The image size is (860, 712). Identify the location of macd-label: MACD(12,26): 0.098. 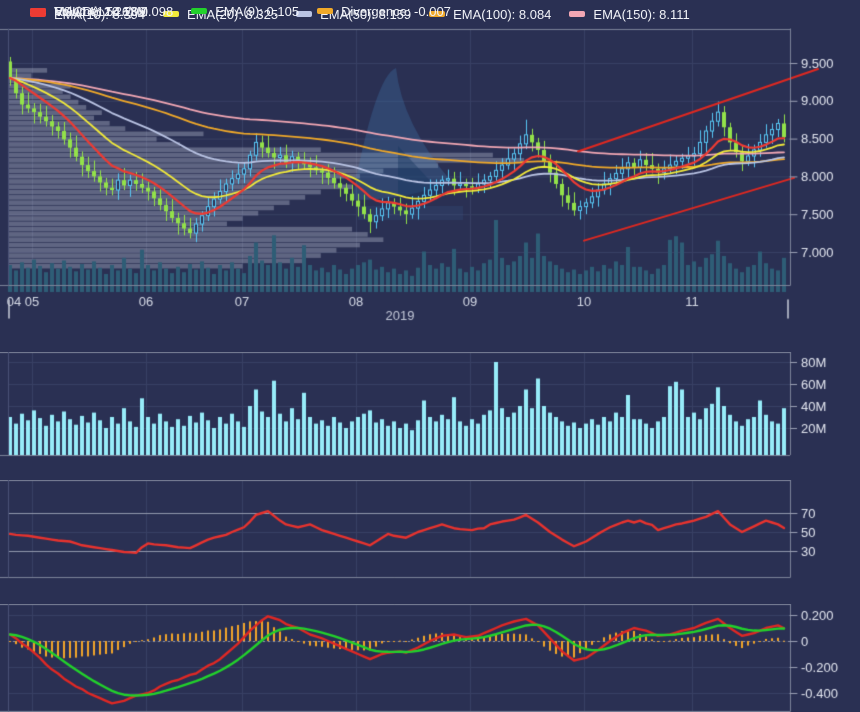
(114, 11).